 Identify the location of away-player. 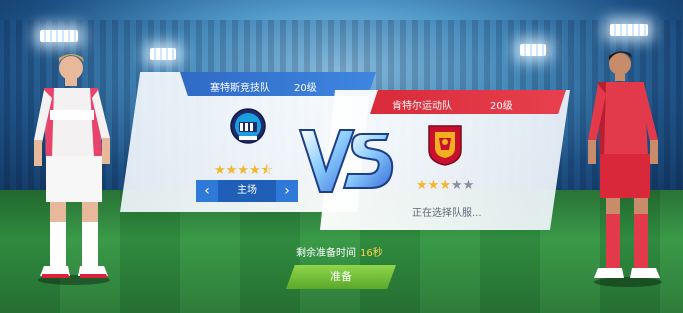
(625, 169).